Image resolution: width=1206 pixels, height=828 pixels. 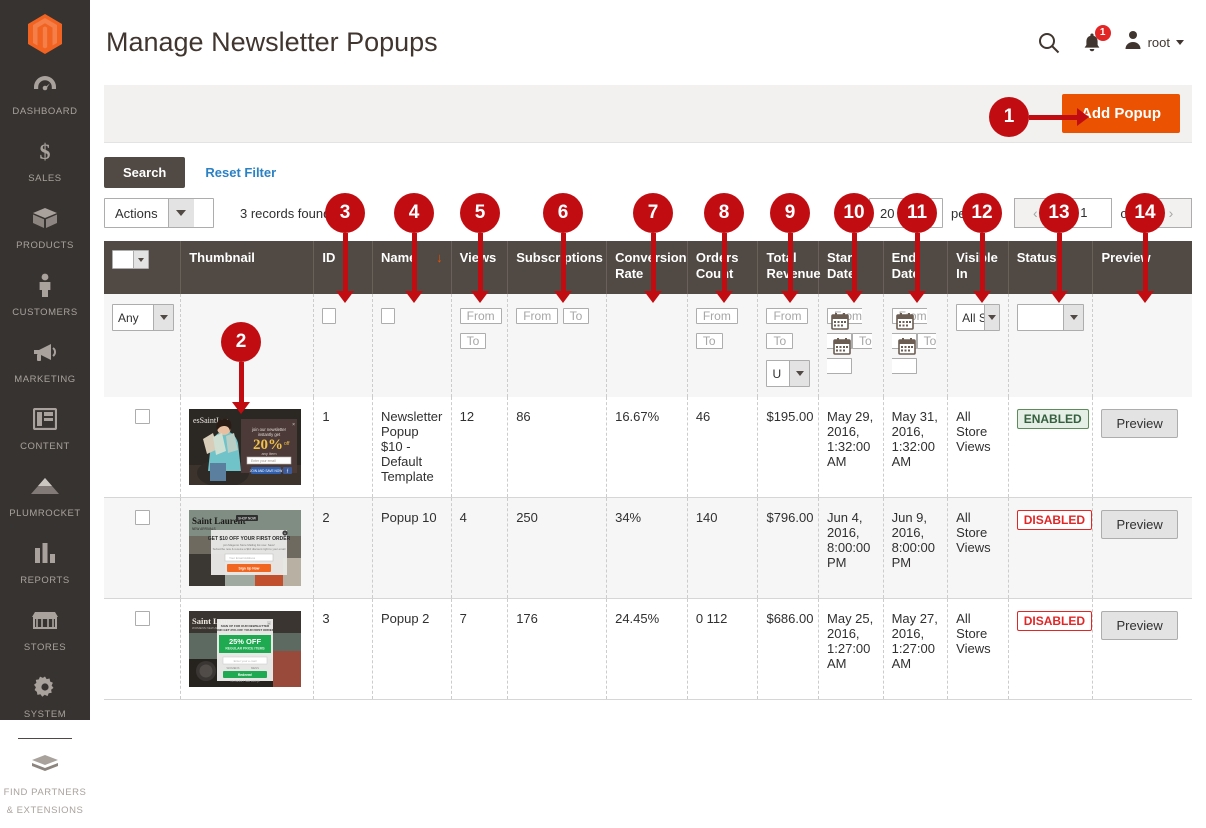 What do you see at coordinates (973, 317) in the screenshot?
I see `visible-in-filter-value: All S` at bounding box center [973, 317].